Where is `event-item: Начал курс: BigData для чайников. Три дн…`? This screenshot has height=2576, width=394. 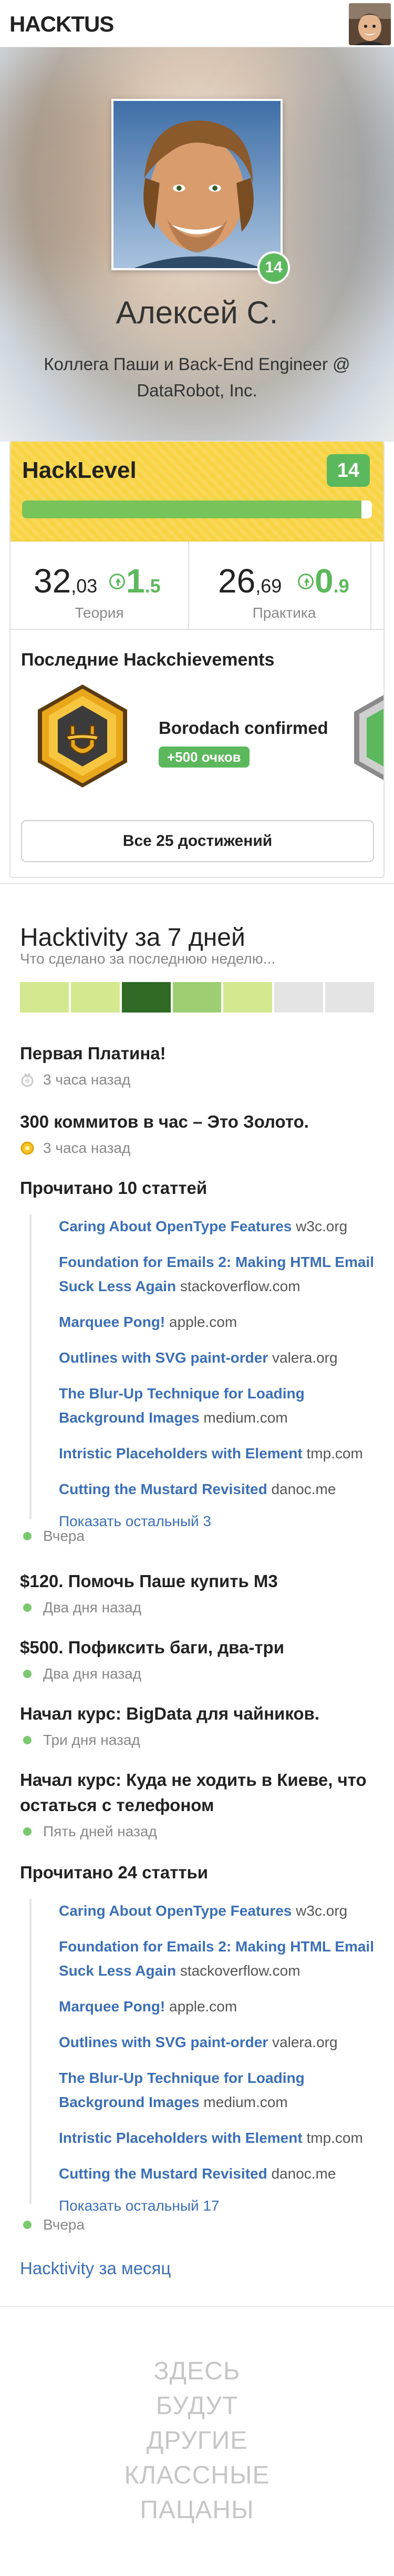
event-item: Начал курс: BigData для чайников. Три дн… is located at coordinates (169, 1725).